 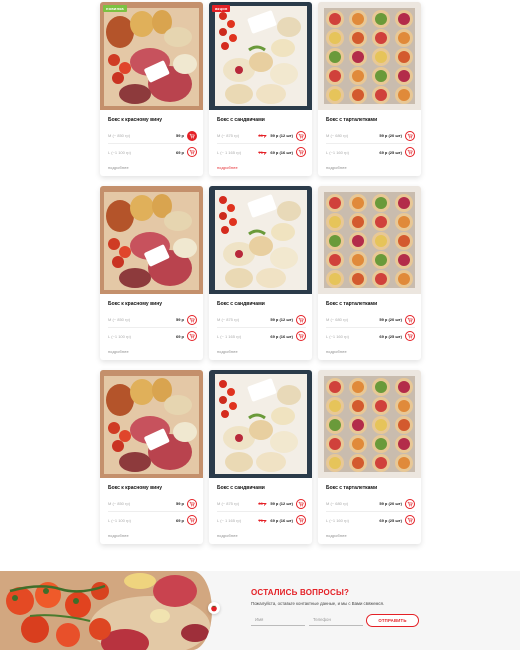 I want to click on product-photo: новинка, so click(x=151, y=56).